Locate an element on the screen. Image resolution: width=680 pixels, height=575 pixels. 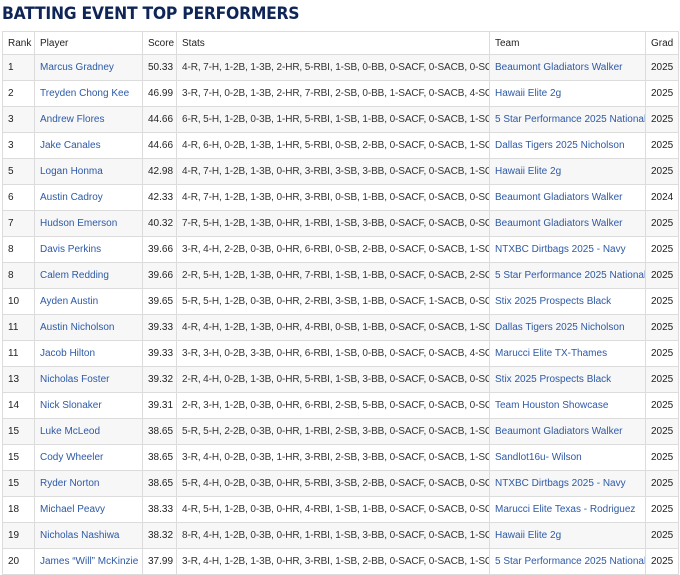
score-cell: 39.33 is located at coordinates (159, 353).